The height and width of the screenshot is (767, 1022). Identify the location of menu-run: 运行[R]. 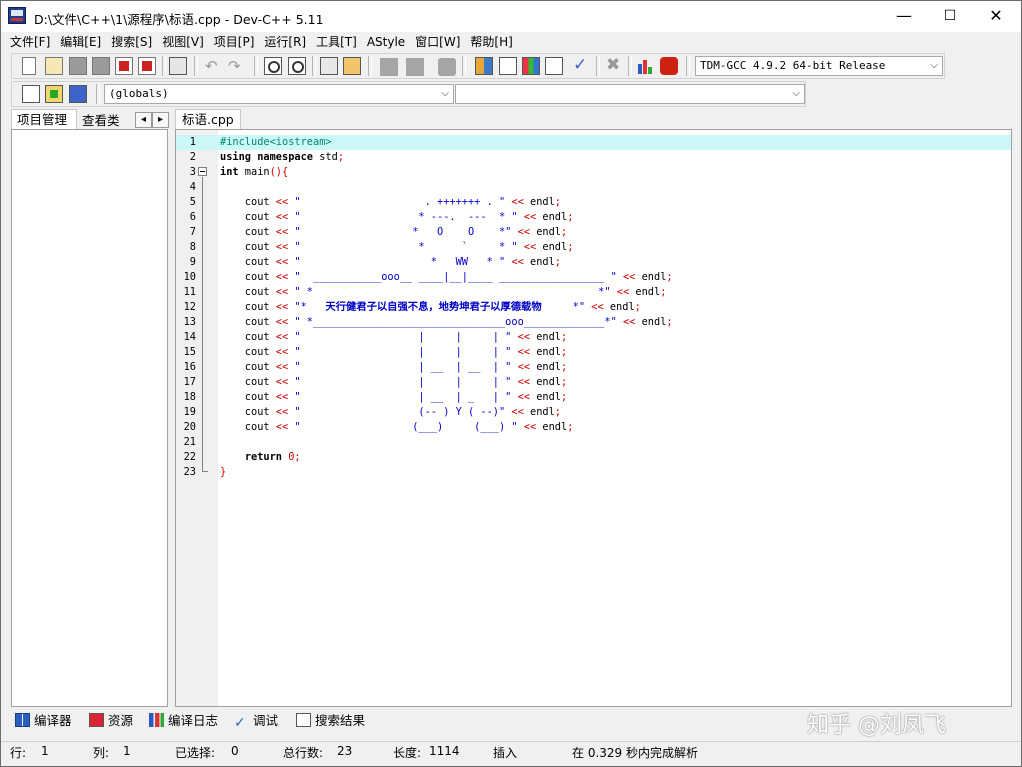
(285, 42).